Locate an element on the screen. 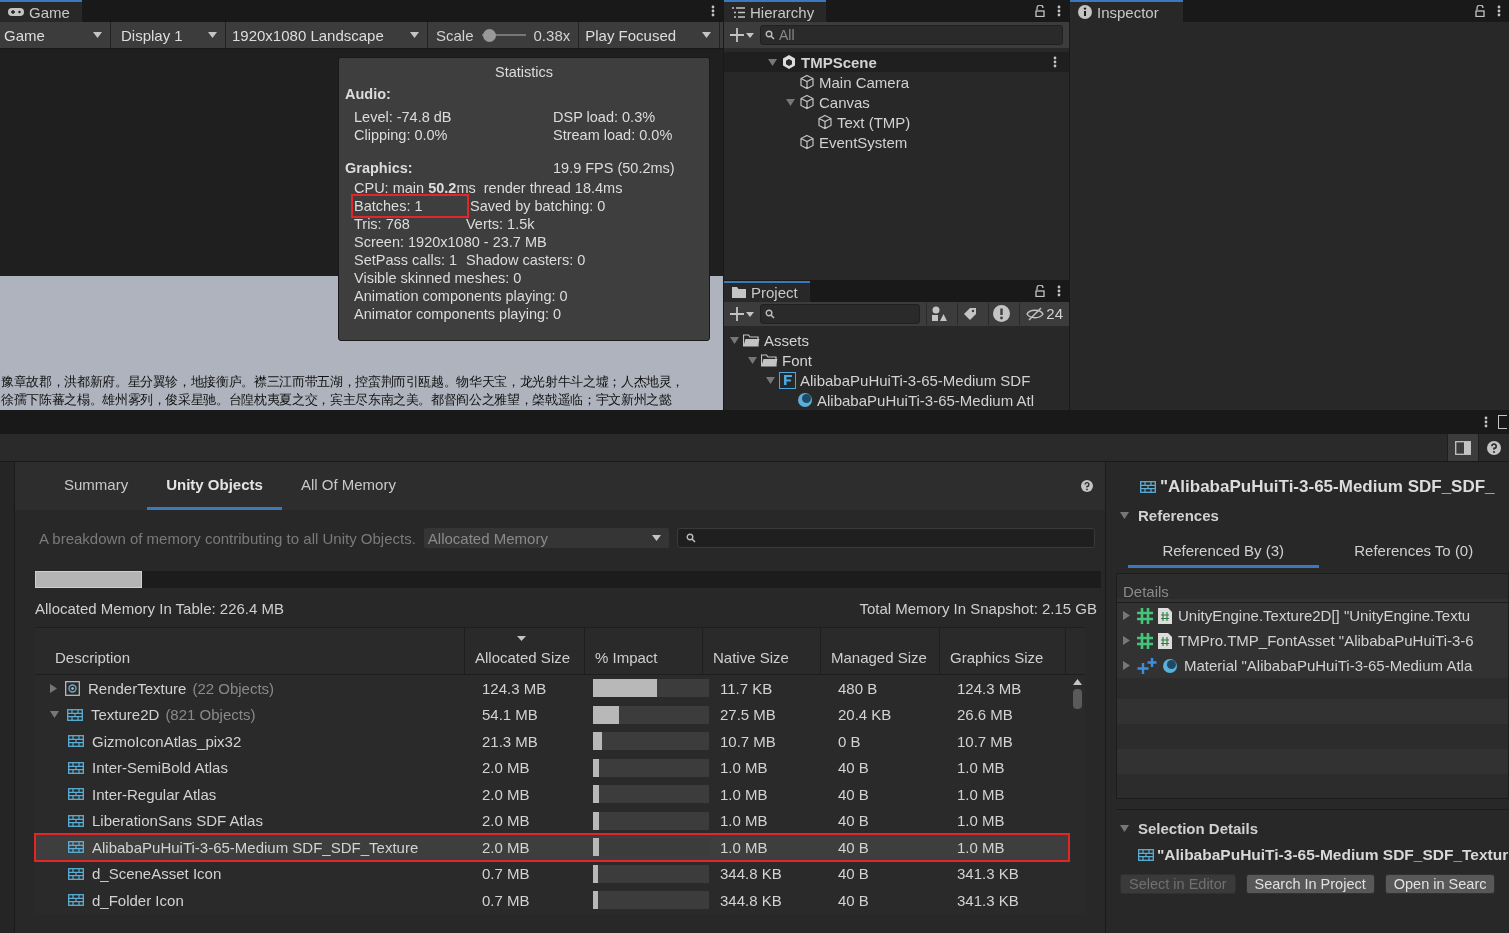 The width and height of the screenshot is (1509, 933). tree-item: Canvas is located at coordinates (844, 102).